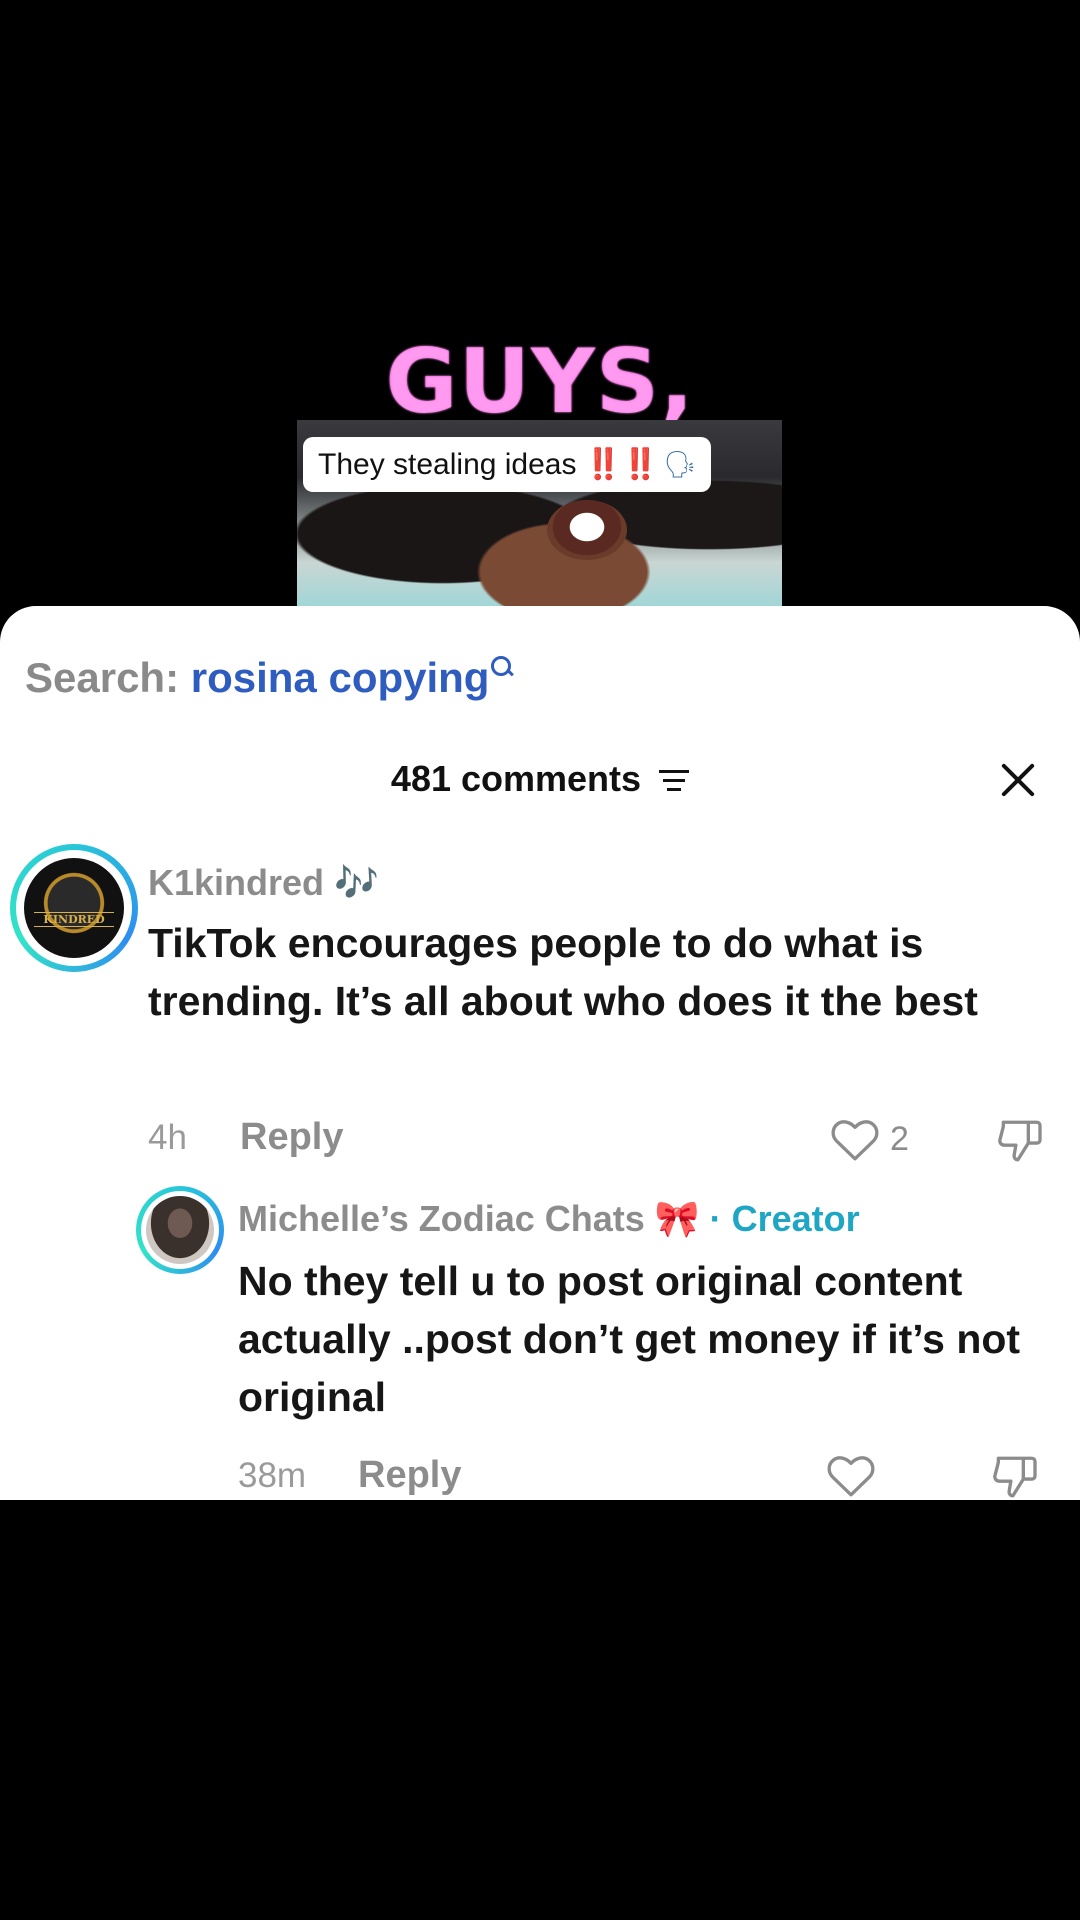 The image size is (1080, 1920). What do you see at coordinates (356, 882) in the screenshot?
I see `music-notes-icon: 🎶` at bounding box center [356, 882].